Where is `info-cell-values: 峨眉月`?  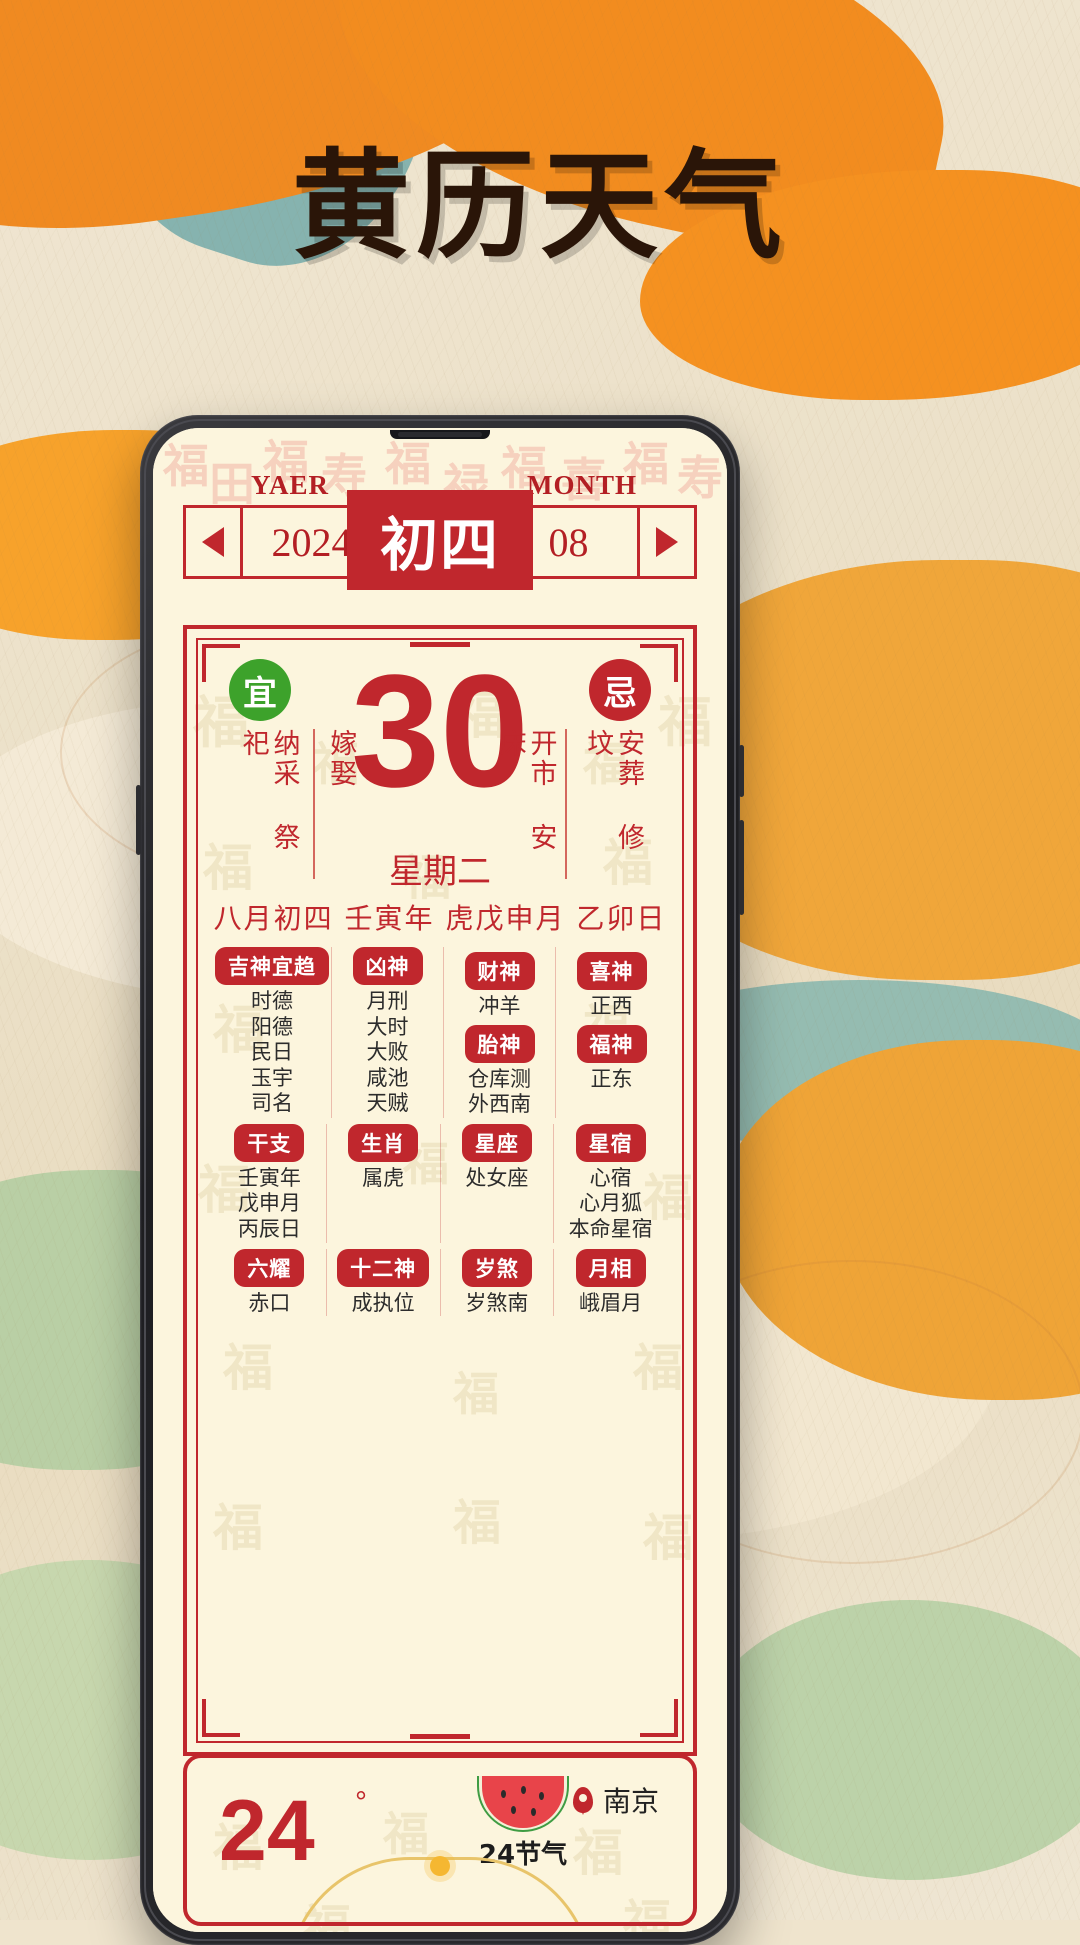
info-cell-values: 峨眉月 is located at coordinates (610, 1304).